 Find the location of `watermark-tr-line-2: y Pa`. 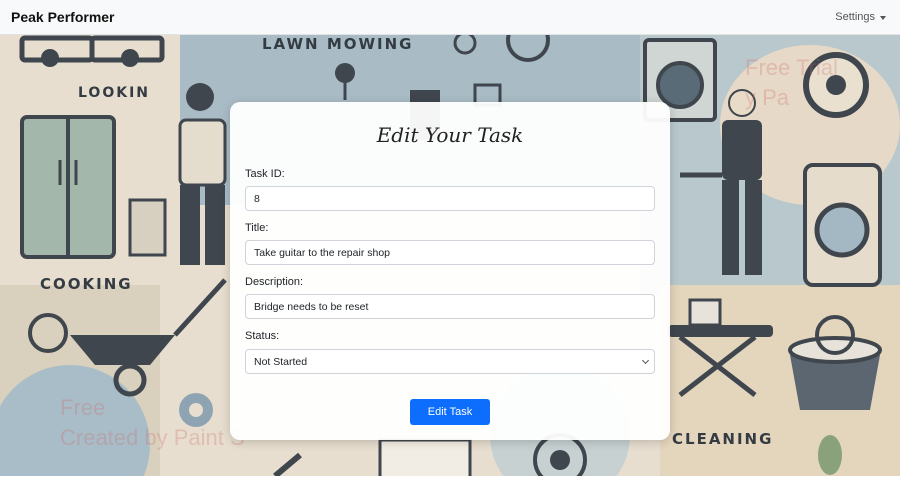

watermark-tr-line-2: y Pa is located at coordinates (767, 97).